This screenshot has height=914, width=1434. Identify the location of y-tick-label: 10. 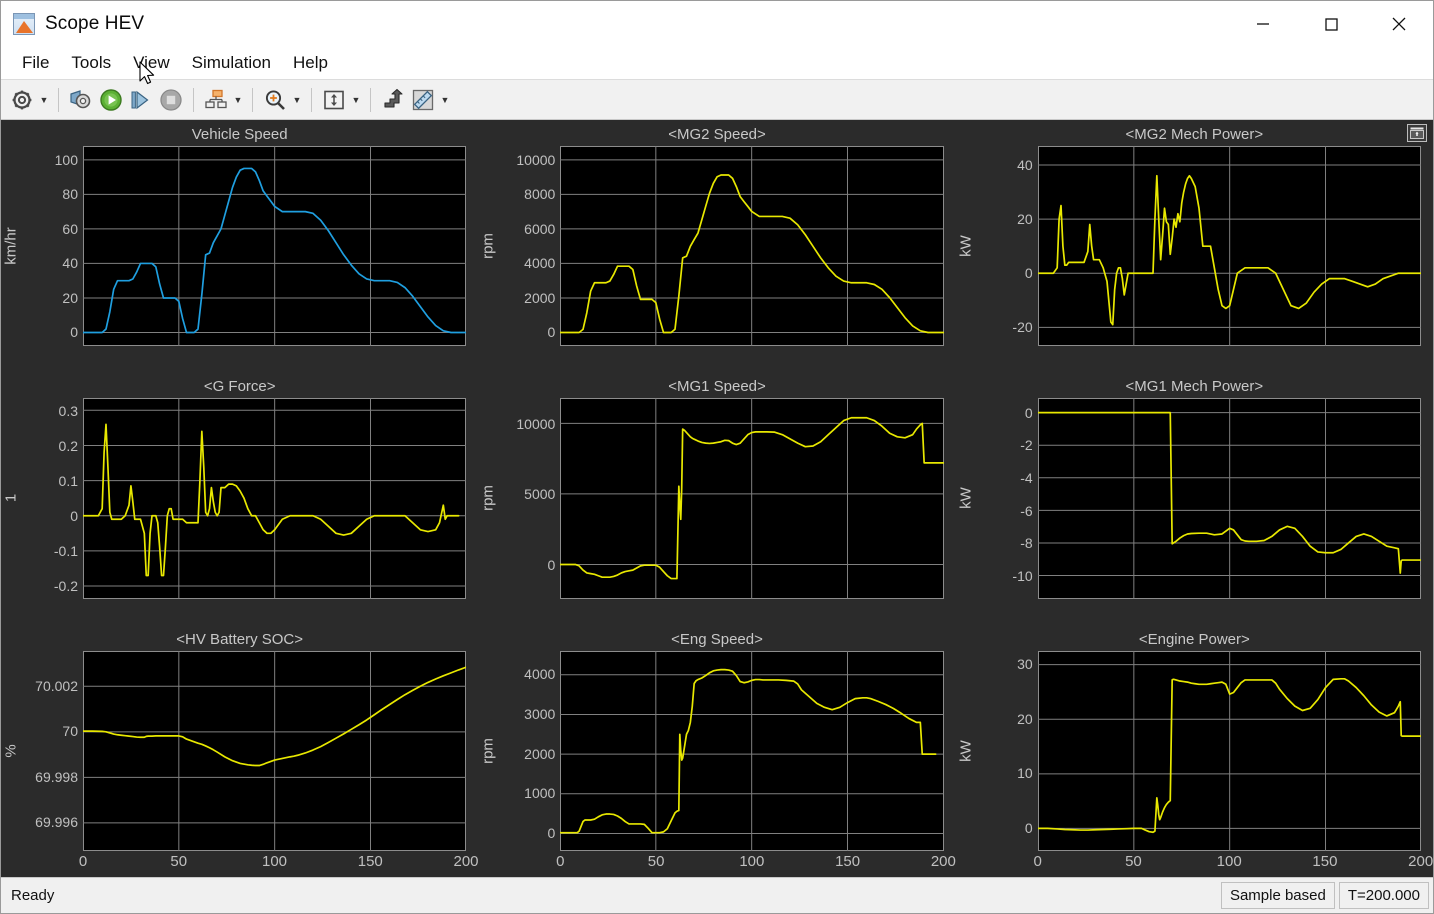
(1025, 773).